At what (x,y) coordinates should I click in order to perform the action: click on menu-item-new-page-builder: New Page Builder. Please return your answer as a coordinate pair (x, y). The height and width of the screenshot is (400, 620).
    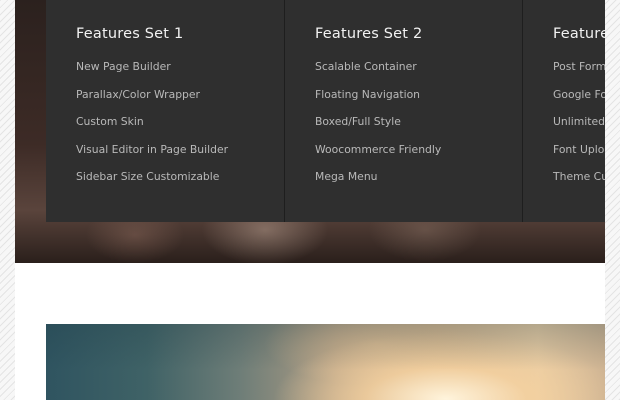
    Looking at the image, I should click on (180, 74).